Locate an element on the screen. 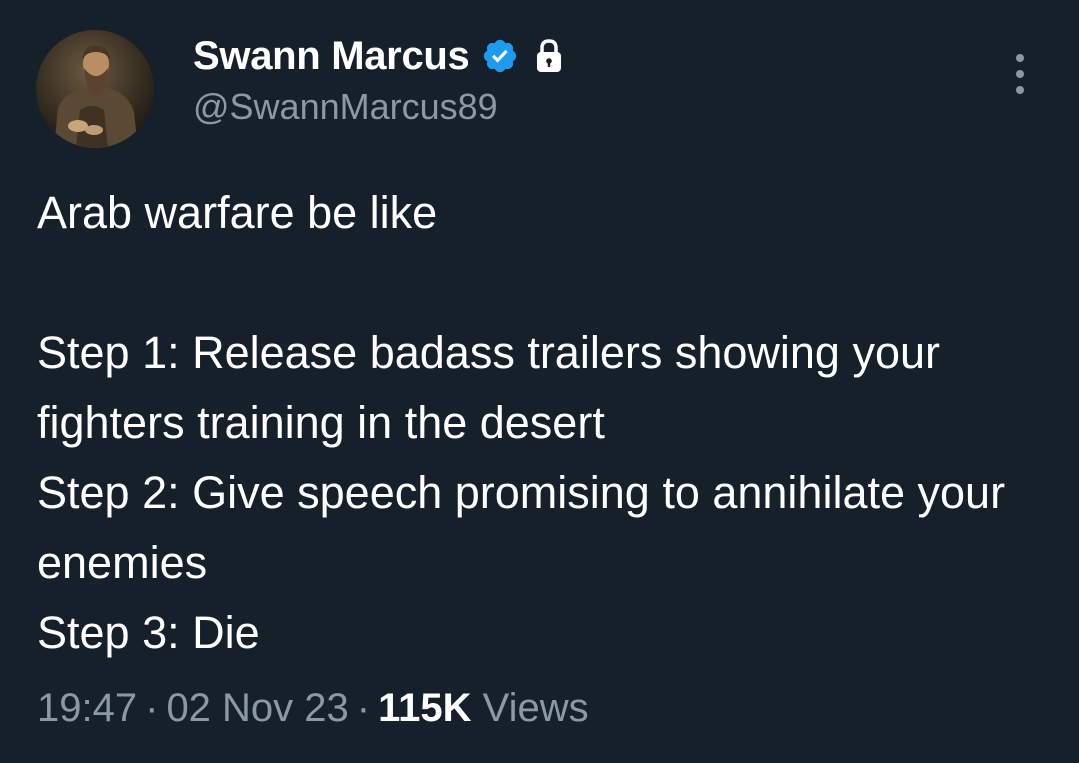 The image size is (1079, 763). lock-icon is located at coordinates (549, 56).